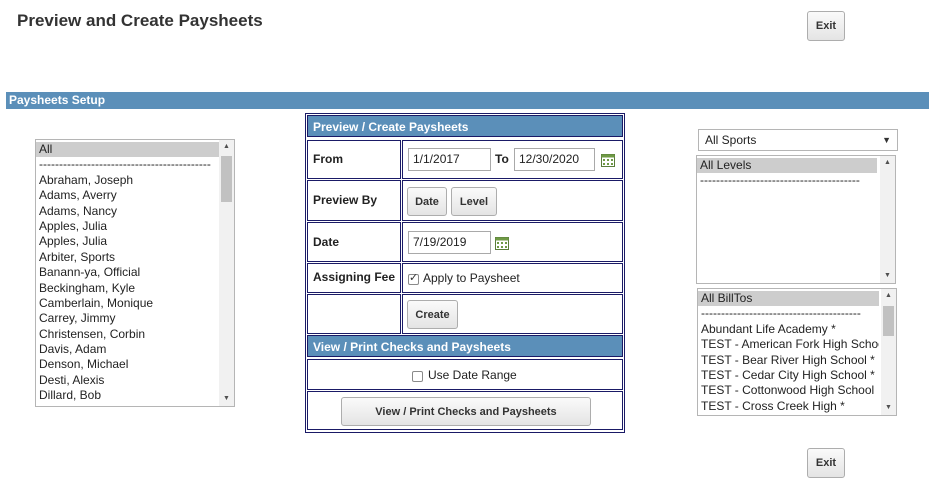  Describe the element at coordinates (512, 314) in the screenshot. I see `create-cell: Create` at that location.